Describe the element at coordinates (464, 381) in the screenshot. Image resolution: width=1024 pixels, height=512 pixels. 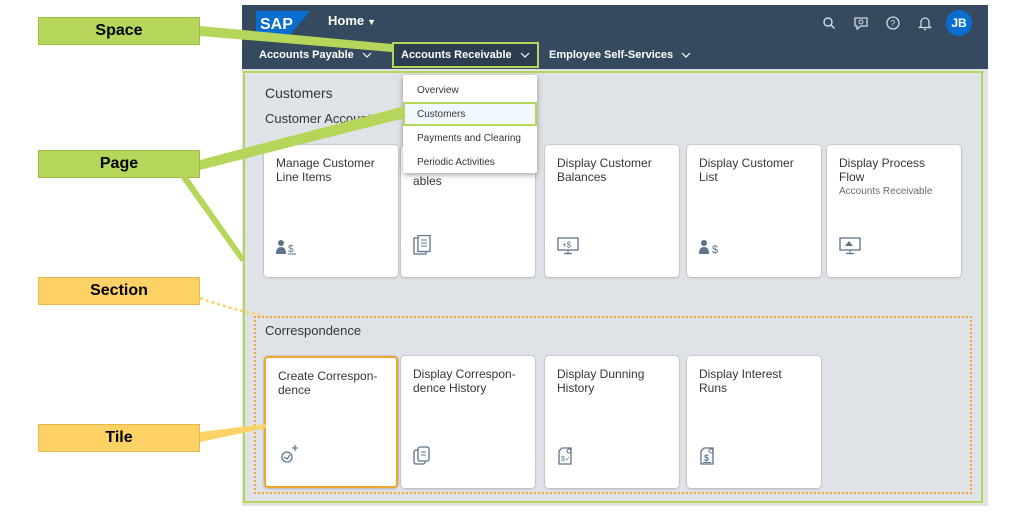
I see `tile-title: Display Correspon- dence History` at that location.